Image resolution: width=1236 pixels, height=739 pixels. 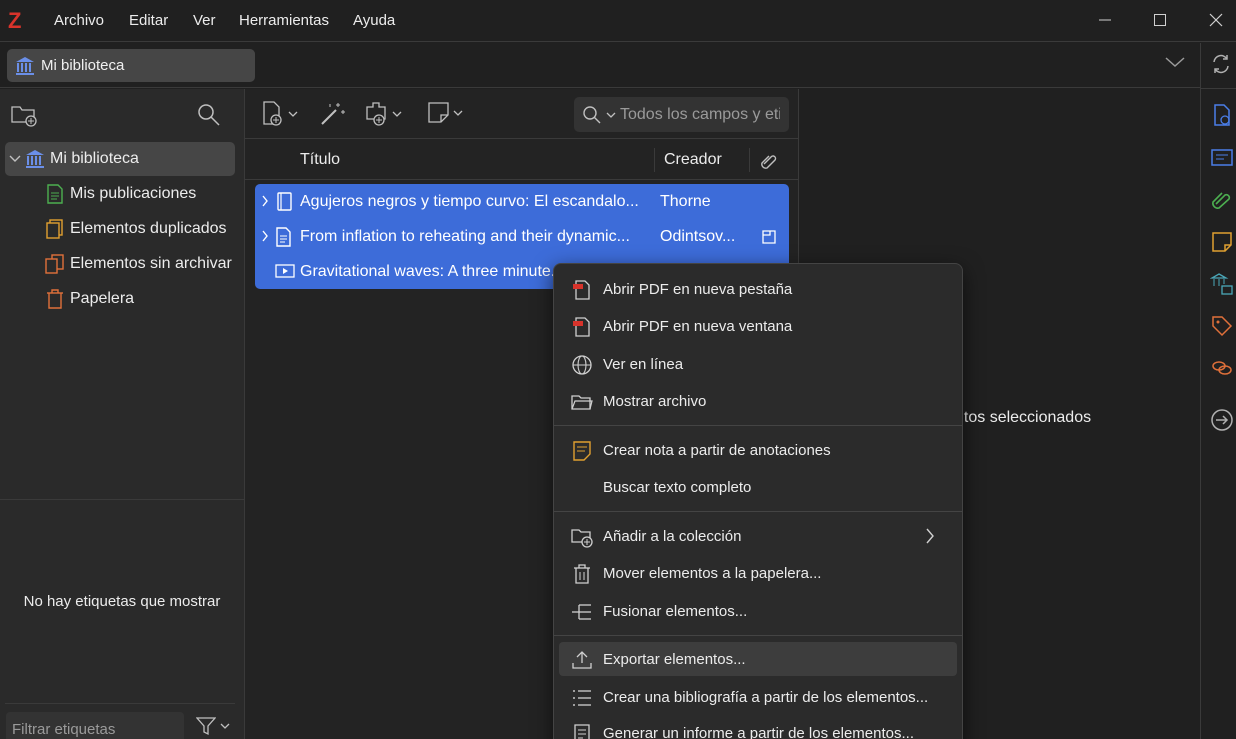 I want to click on libraries-collections-icon, so click(x=1221, y=284).